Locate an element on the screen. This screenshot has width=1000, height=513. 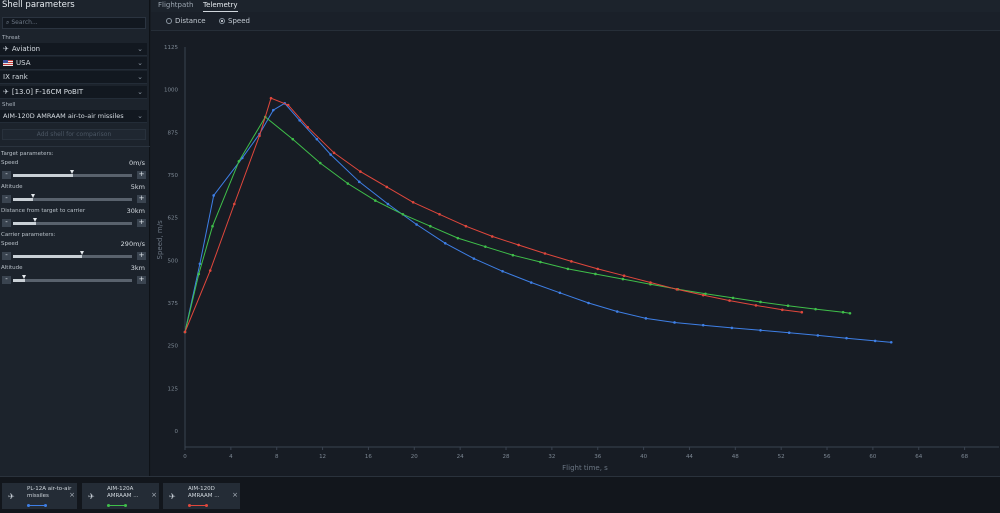
y-tick-label: 500 is located at coordinates (173, 261).